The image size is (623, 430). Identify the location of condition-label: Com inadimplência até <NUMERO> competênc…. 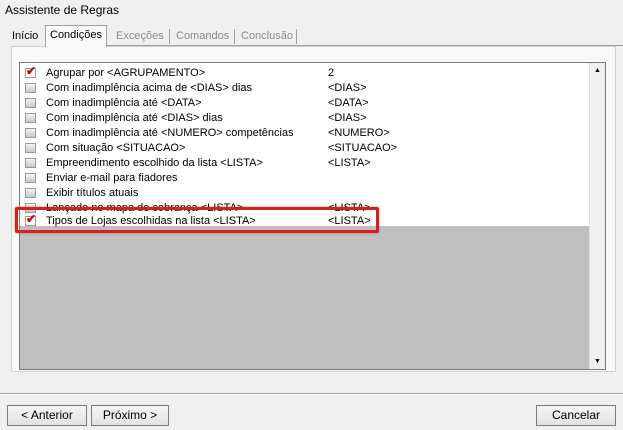
(170, 133).